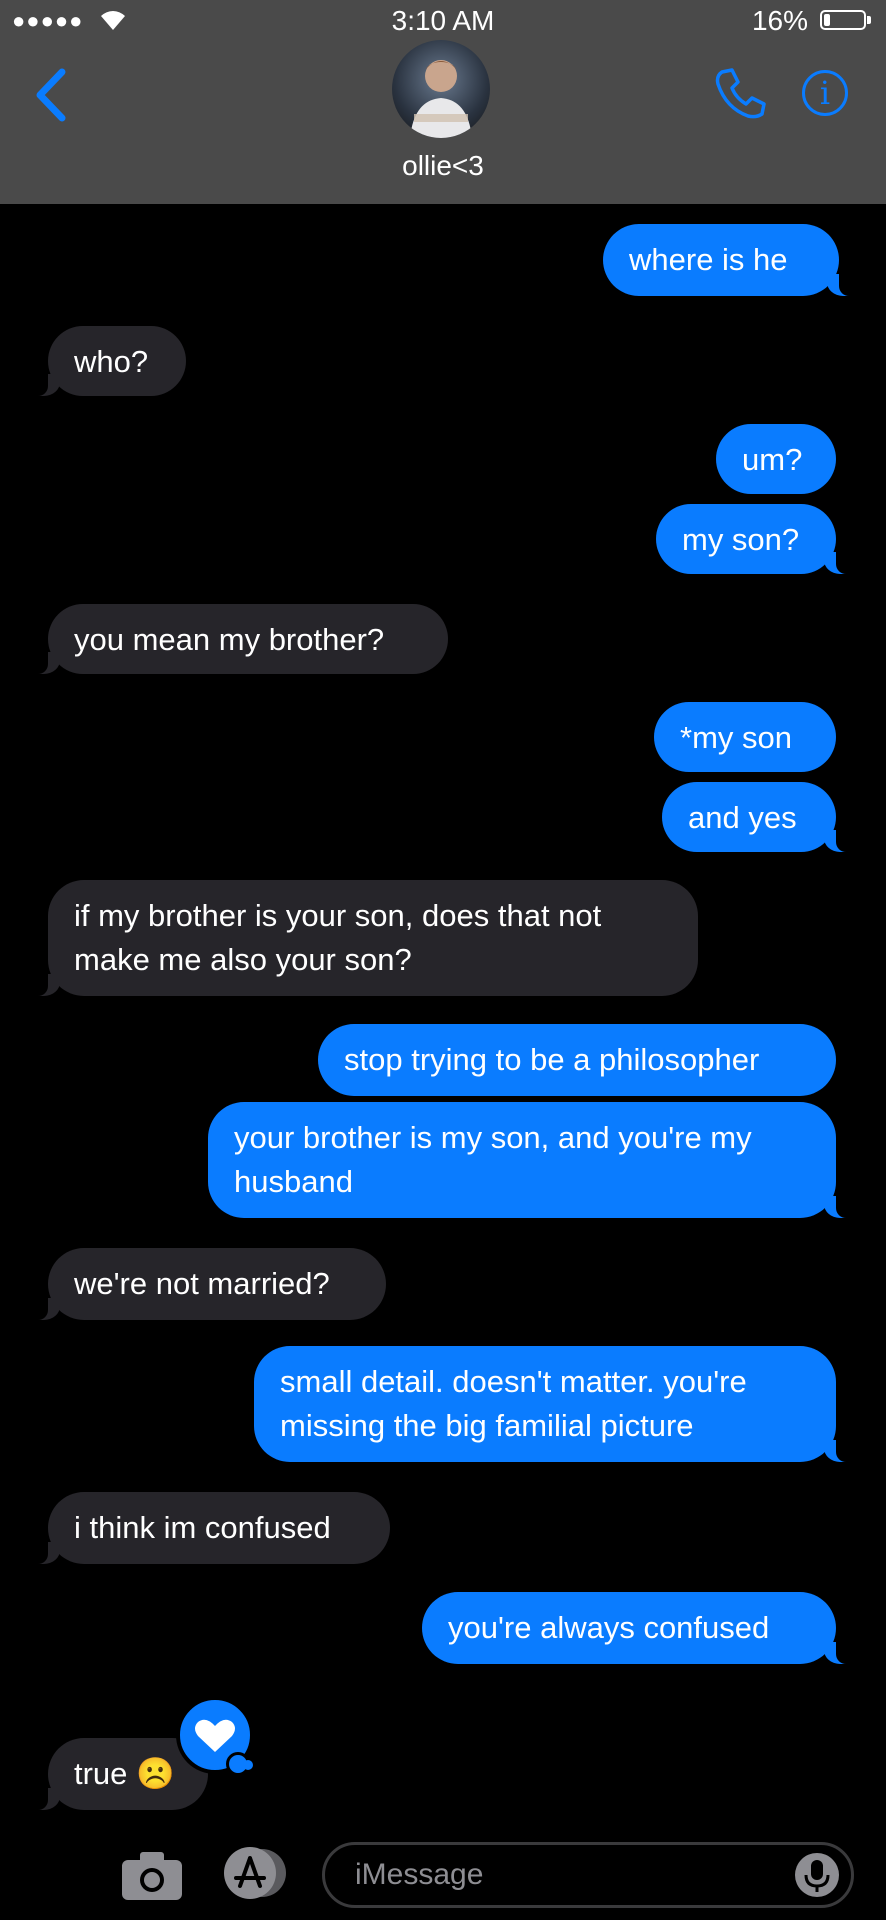  What do you see at coordinates (609, 1627) in the screenshot?
I see `message-text: you're always confused` at bounding box center [609, 1627].